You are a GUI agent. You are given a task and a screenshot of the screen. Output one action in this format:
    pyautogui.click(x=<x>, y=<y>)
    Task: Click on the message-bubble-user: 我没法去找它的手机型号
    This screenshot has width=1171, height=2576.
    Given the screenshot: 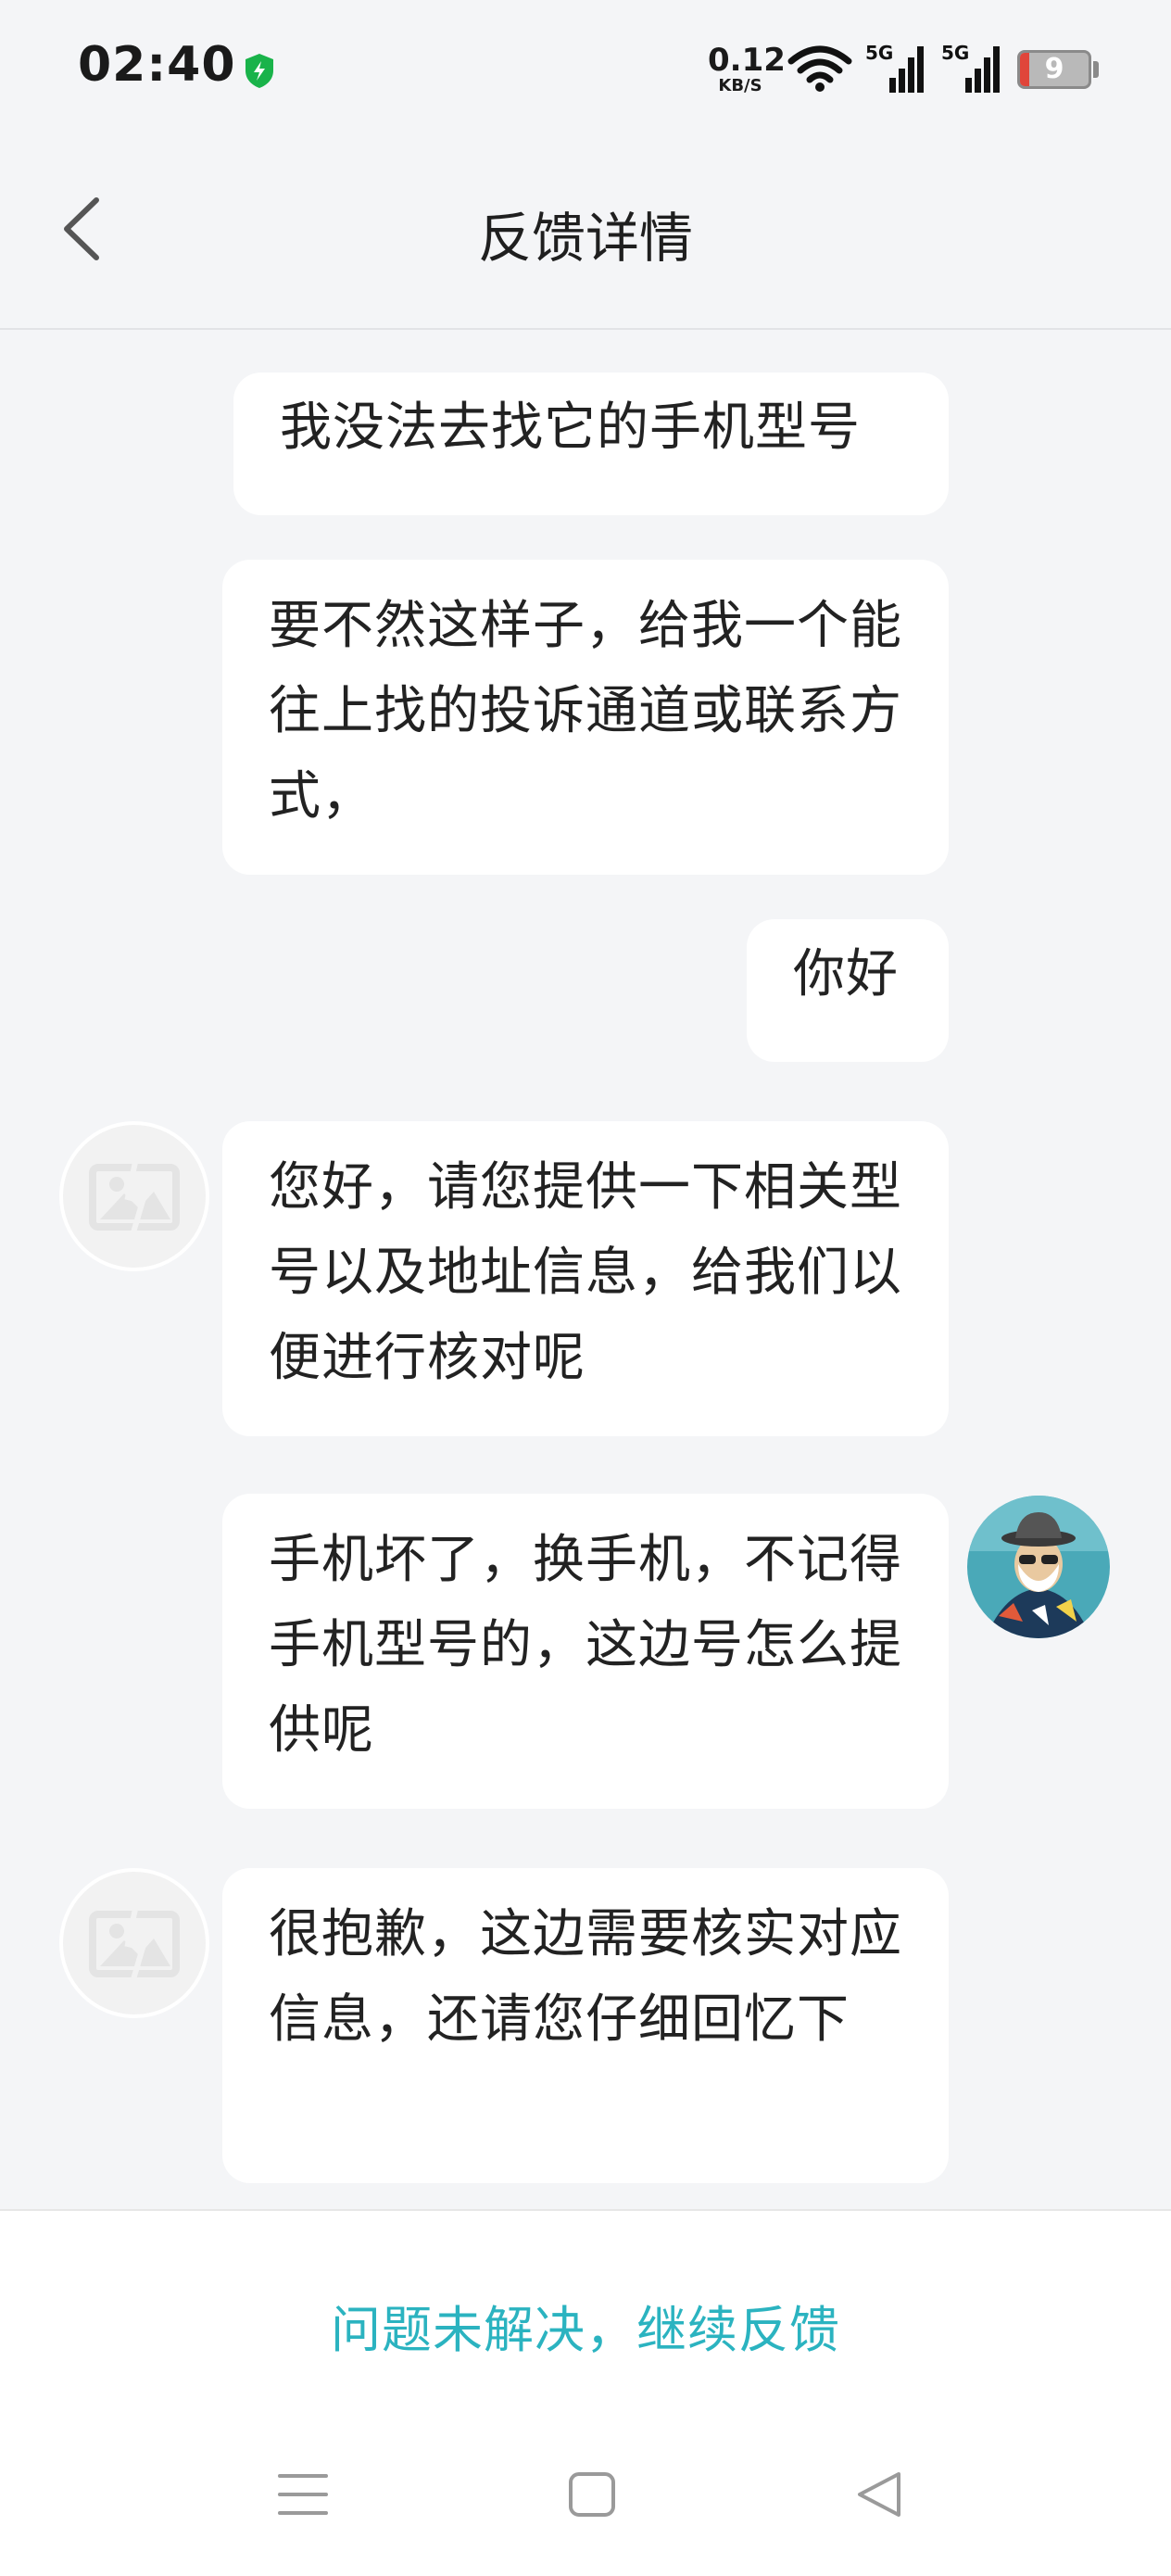 What is the action you would take?
    pyautogui.click(x=591, y=444)
    